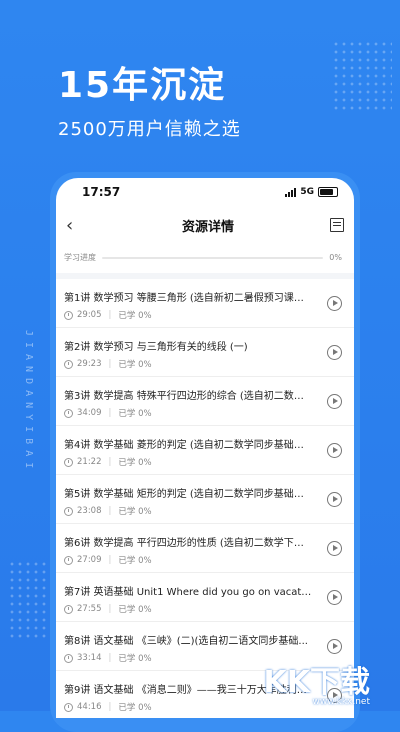  What do you see at coordinates (362, 75) in the screenshot?
I see `dot-pattern-top` at bounding box center [362, 75].